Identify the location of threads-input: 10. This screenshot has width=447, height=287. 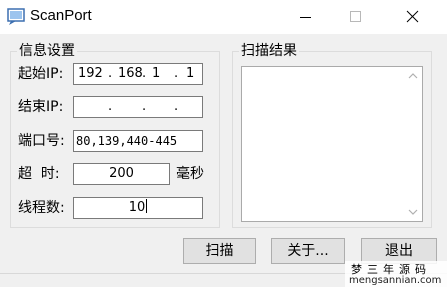
(138, 208).